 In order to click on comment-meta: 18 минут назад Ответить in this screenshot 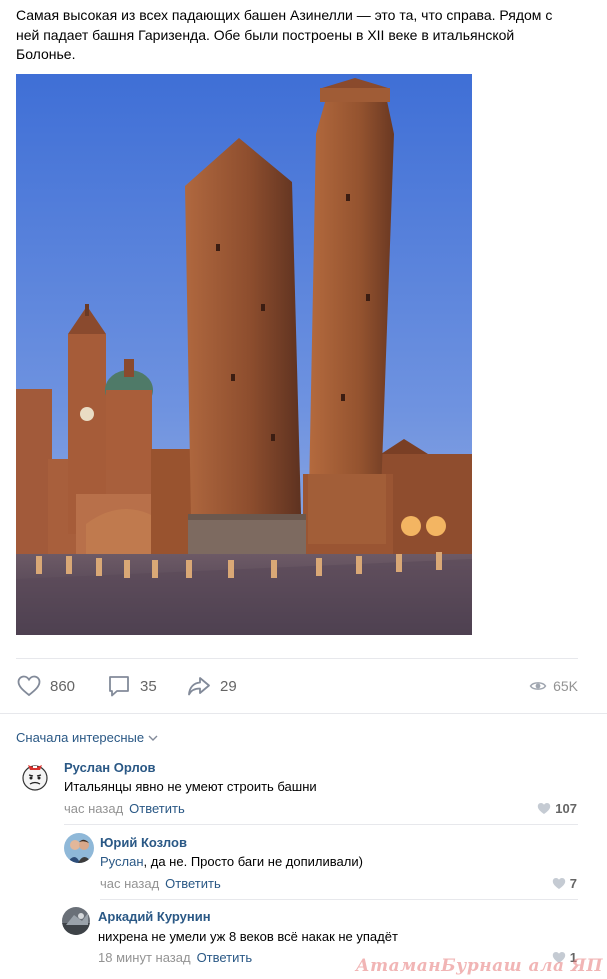, I will do `click(175, 957)`.